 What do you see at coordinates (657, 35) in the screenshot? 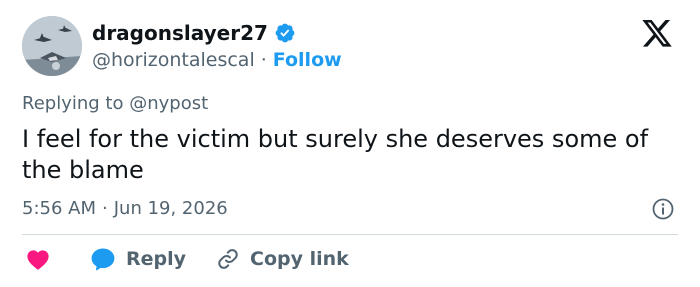
I see `x-logo-icon` at bounding box center [657, 35].